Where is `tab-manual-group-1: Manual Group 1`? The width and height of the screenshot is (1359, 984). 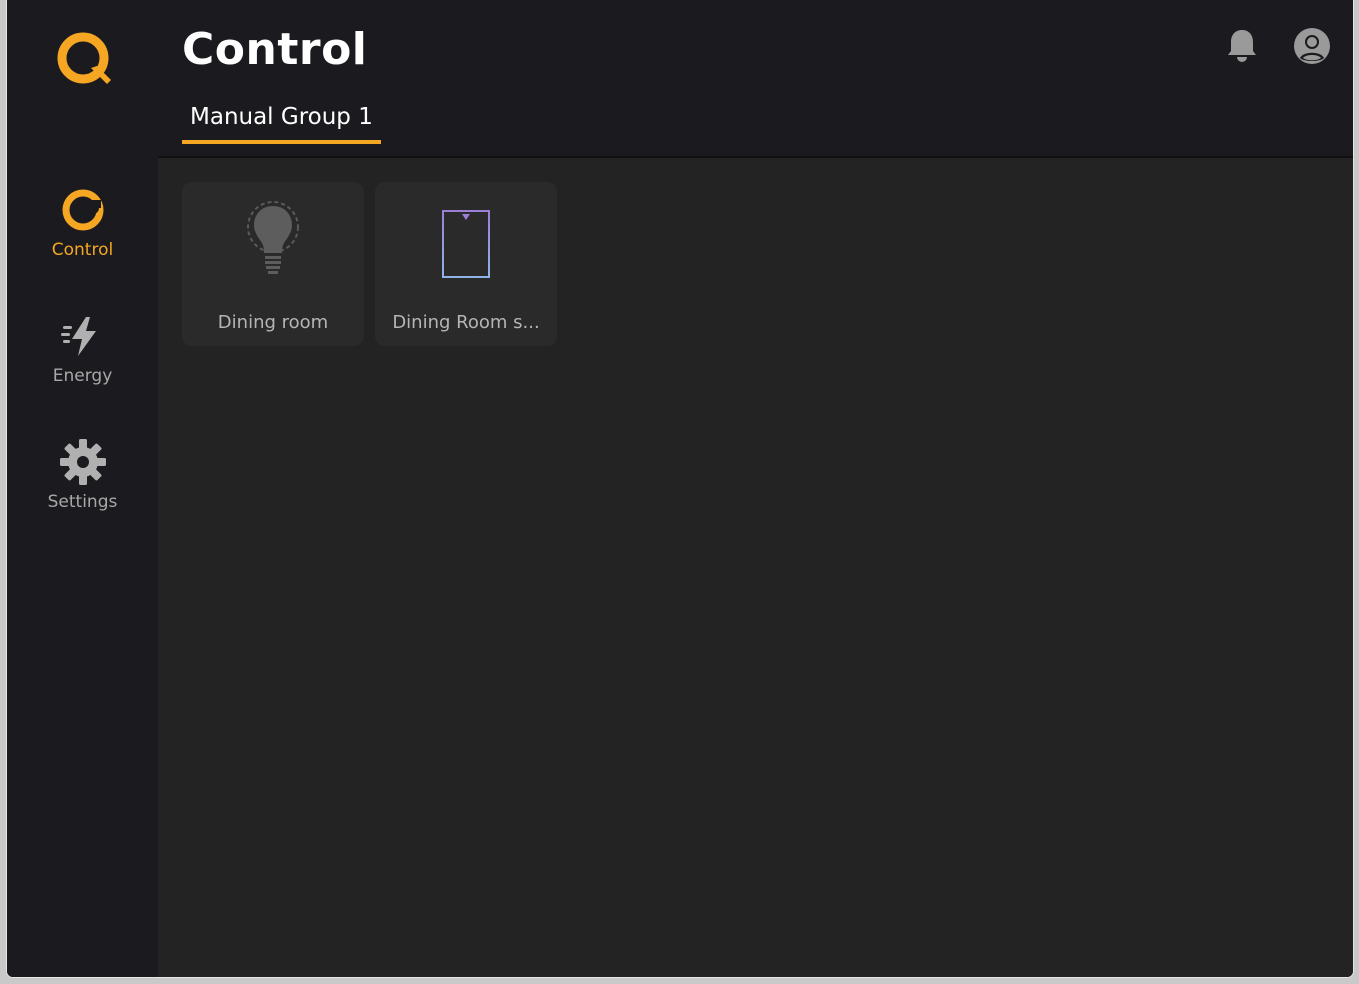 tab-manual-group-1: Manual Group 1 is located at coordinates (281, 124).